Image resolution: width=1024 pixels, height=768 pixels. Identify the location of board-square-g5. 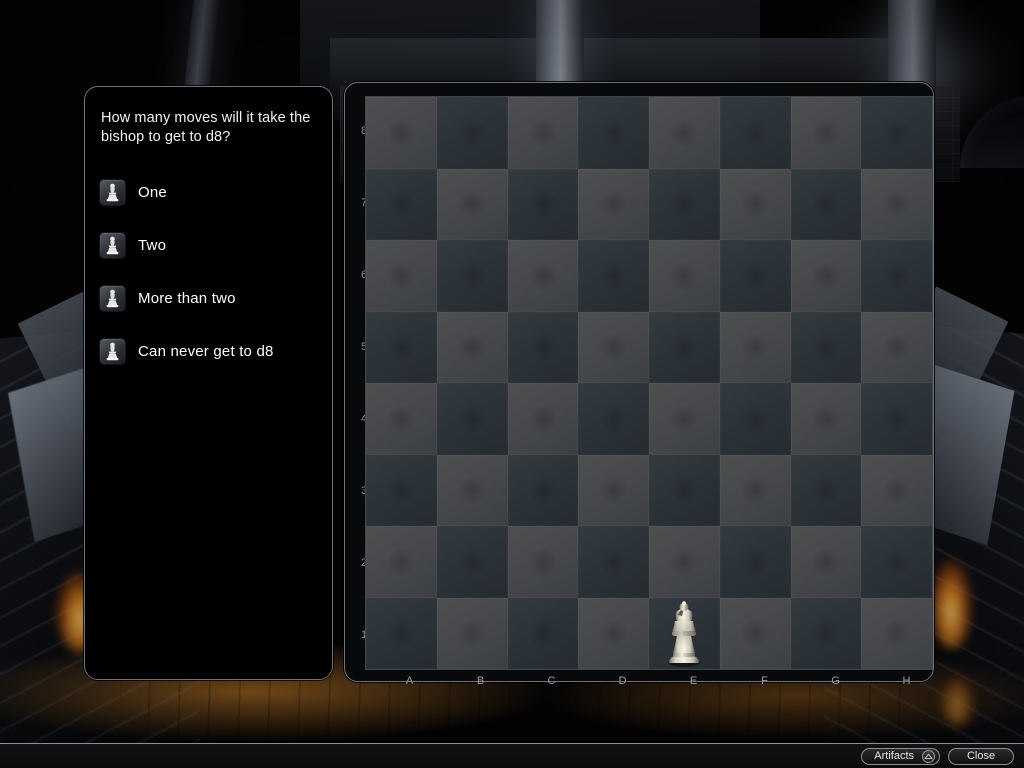
(826, 347).